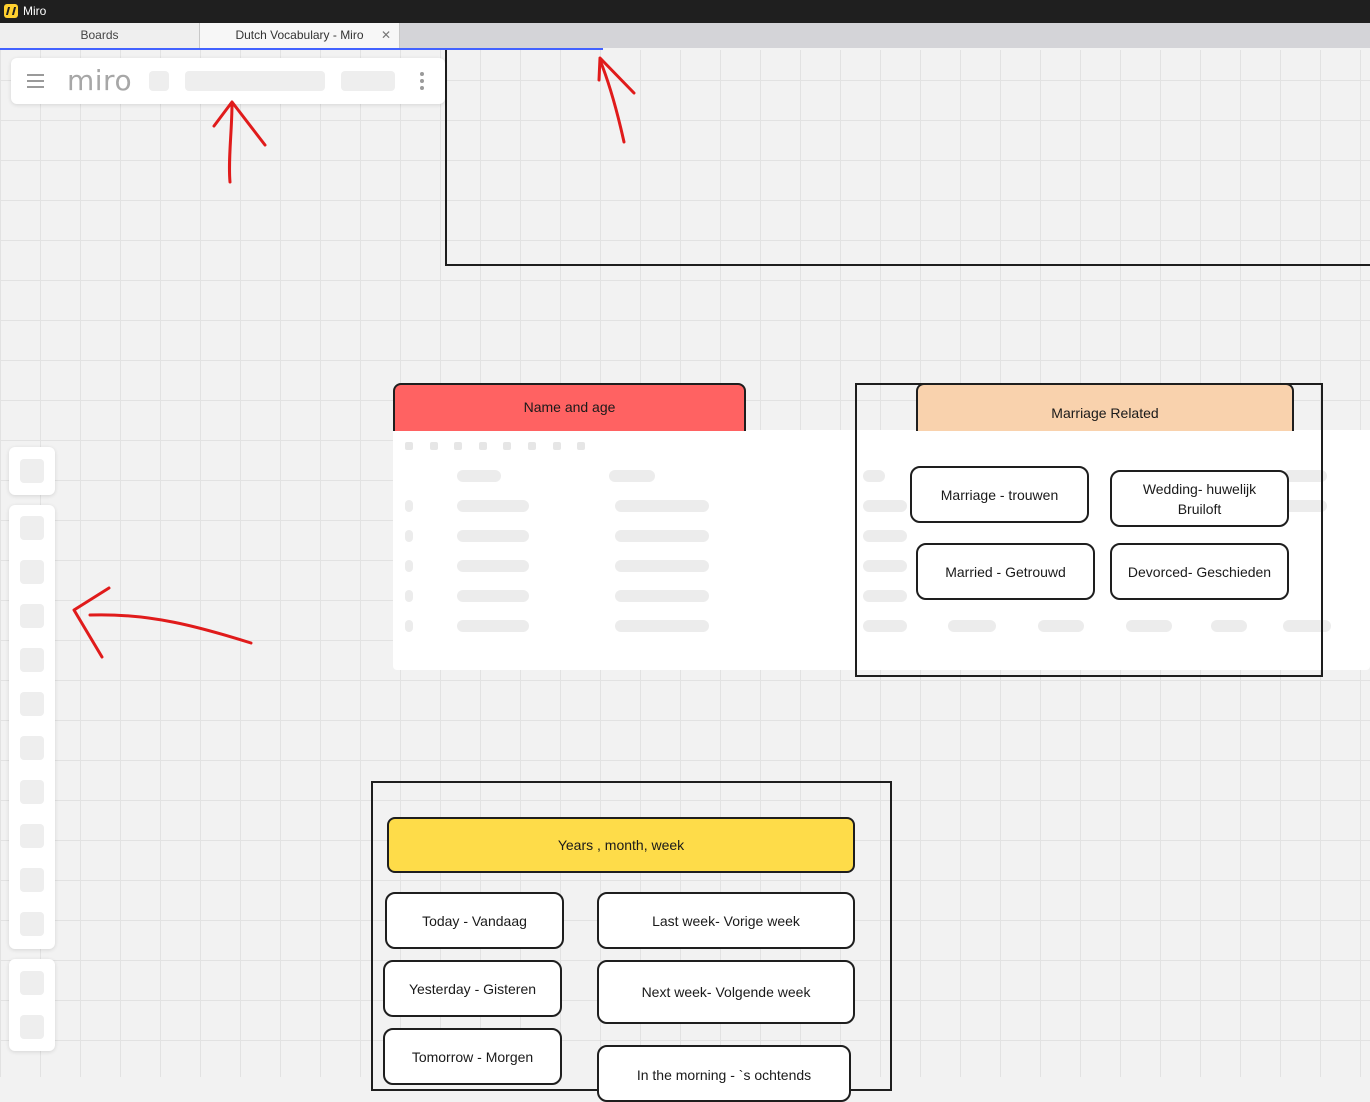 Image resolution: width=1370 pixels, height=1102 pixels. What do you see at coordinates (170, 629) in the screenshot?
I see `arrow-sidebar` at bounding box center [170, 629].